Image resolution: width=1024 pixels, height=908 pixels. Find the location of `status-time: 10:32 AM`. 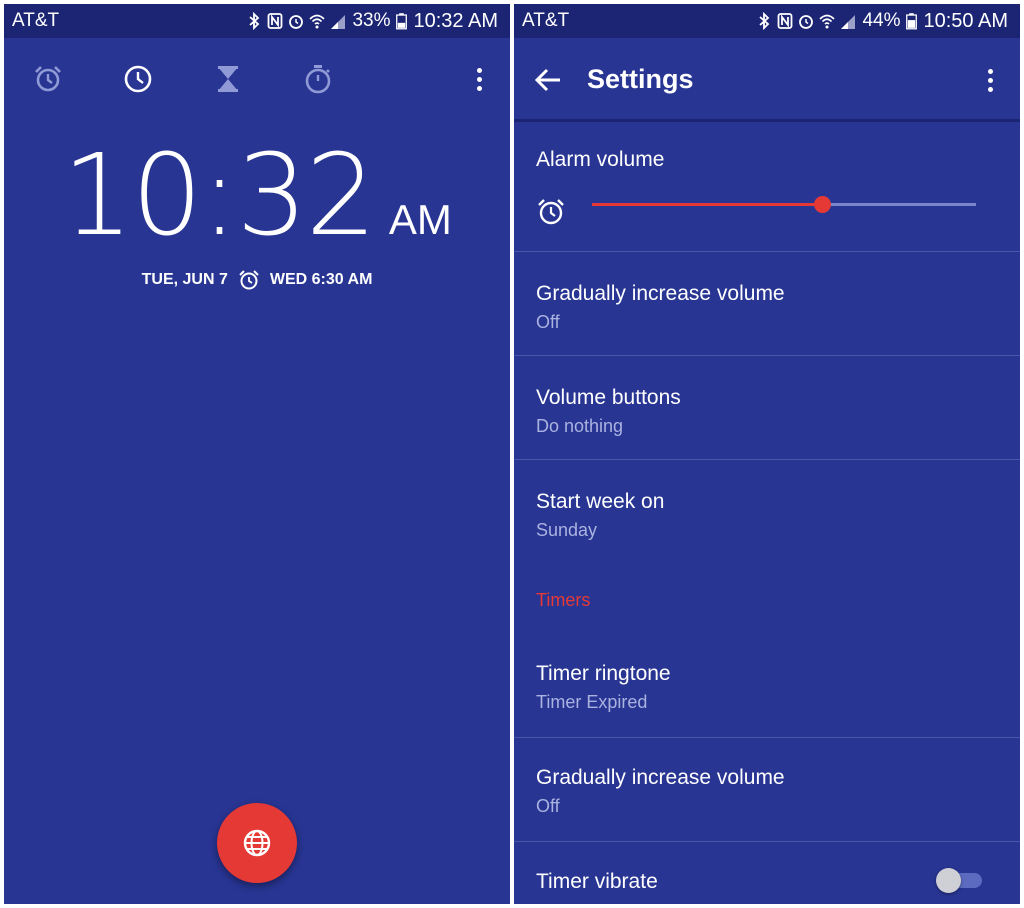

status-time: 10:32 AM is located at coordinates (455, 20).